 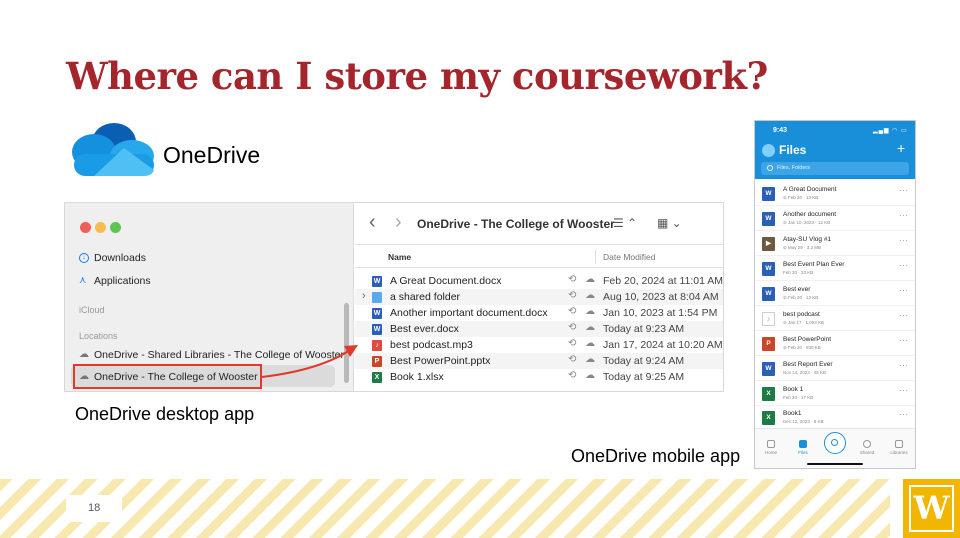 What do you see at coordinates (346, 343) in the screenshot?
I see `sidebar-scrollbar` at bounding box center [346, 343].